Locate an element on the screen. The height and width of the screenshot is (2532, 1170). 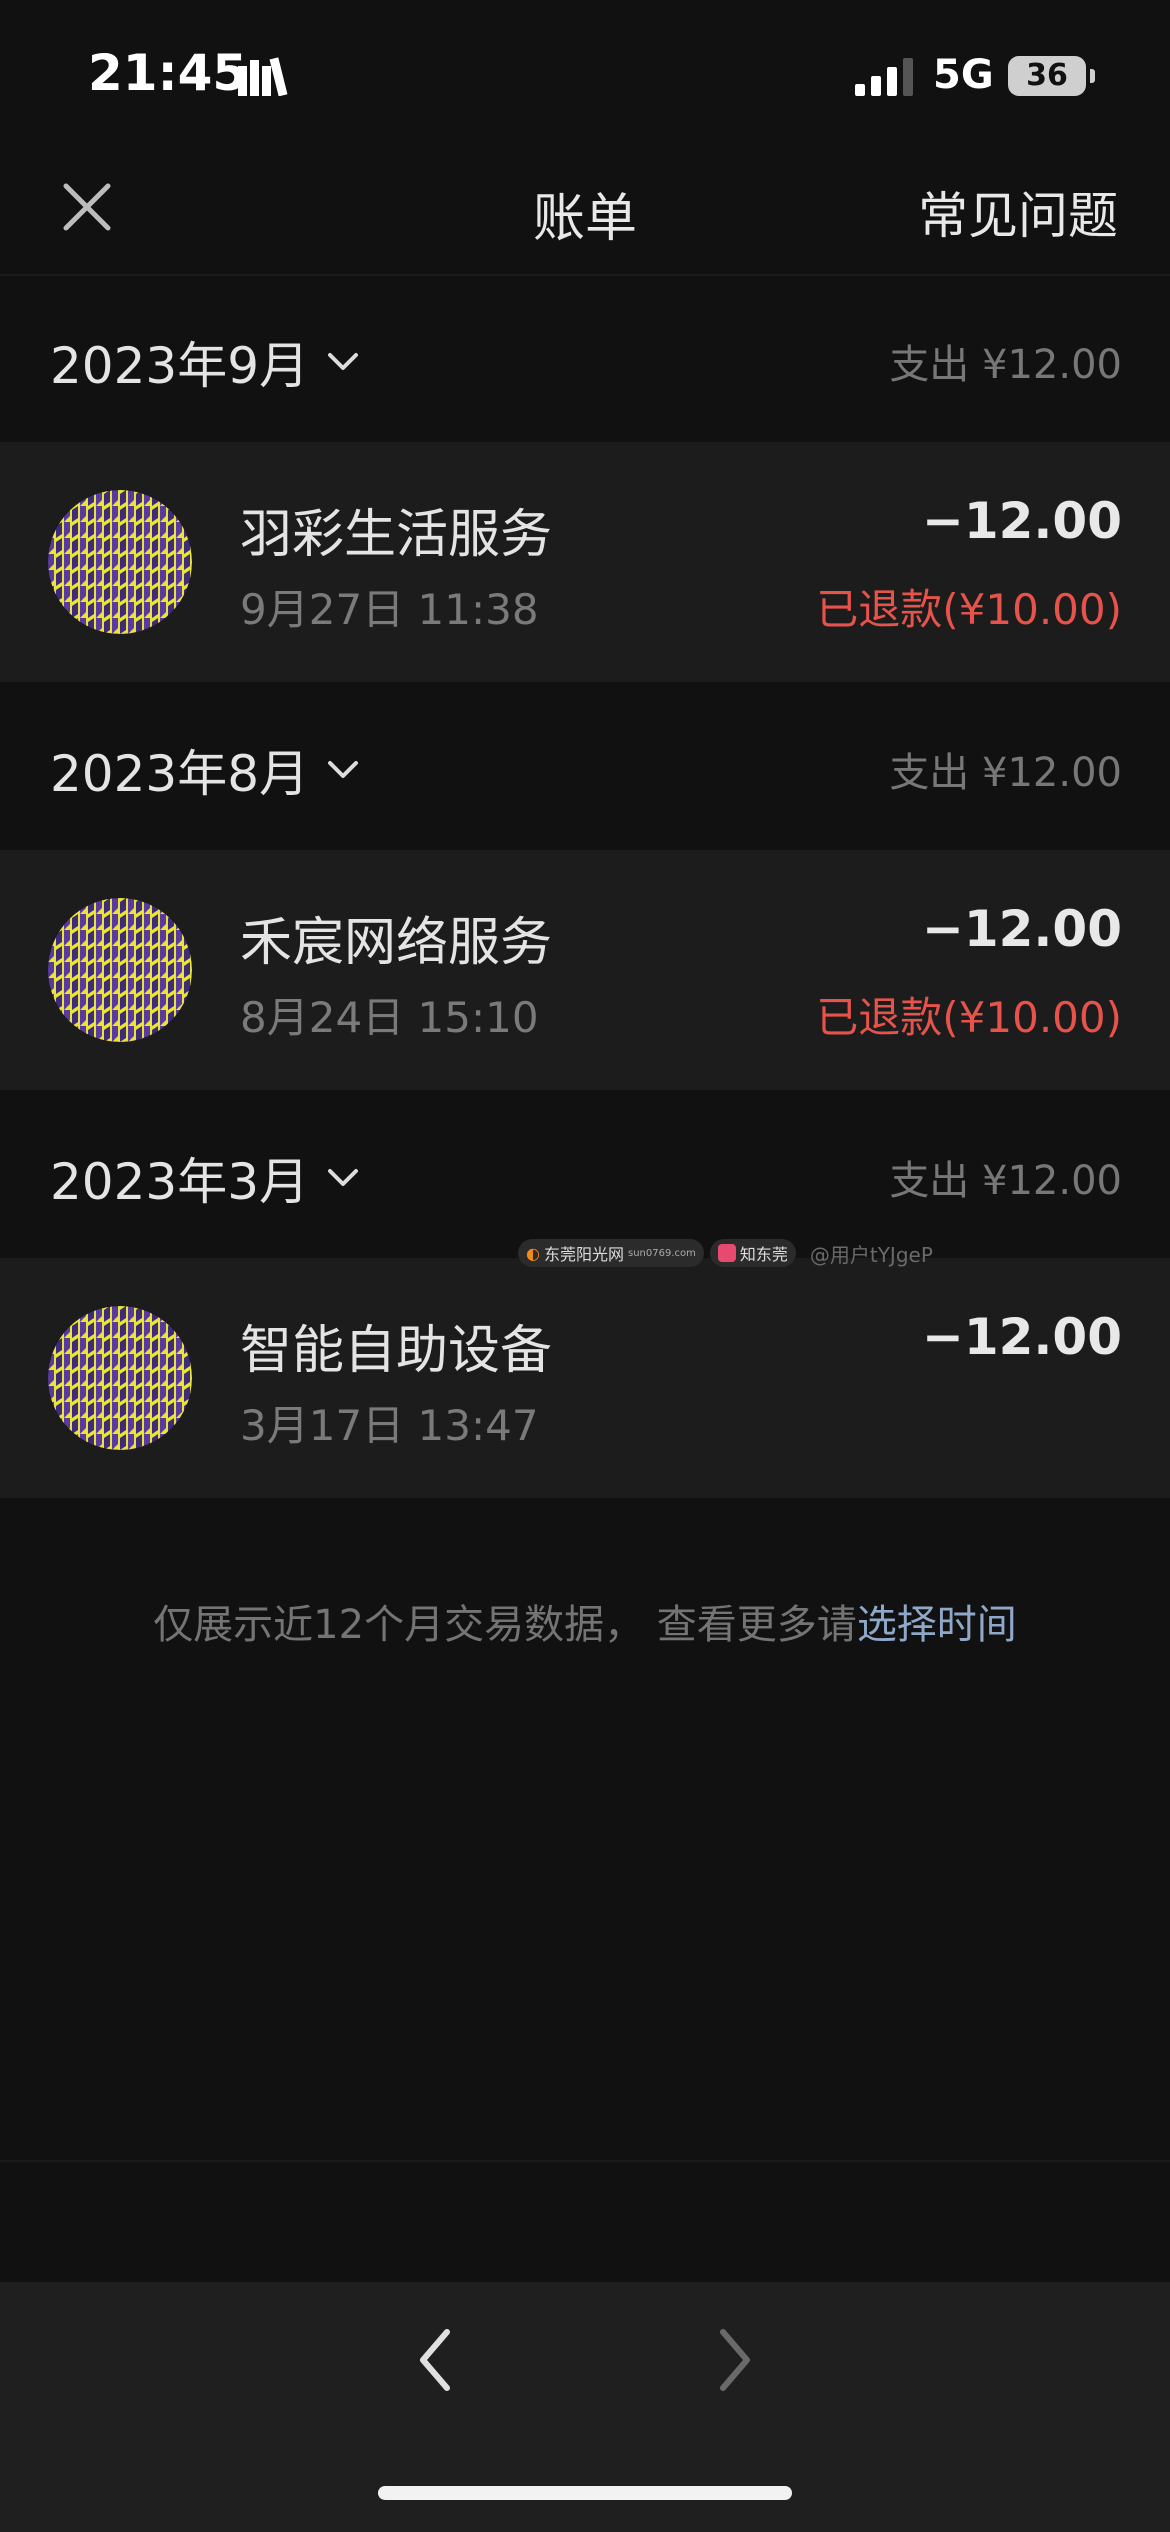
close-icon is located at coordinates (87, 207).